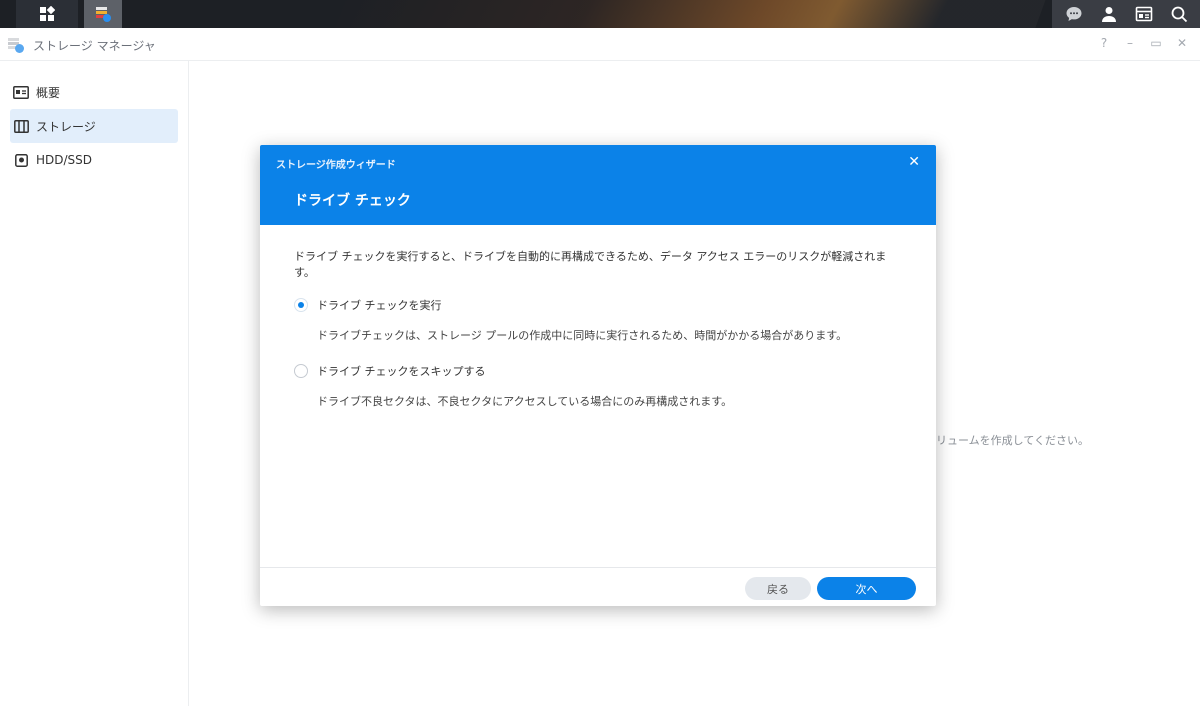 The image size is (1200, 706). Describe the element at coordinates (1104, 43) in the screenshot. I see `help-icon: ?` at that location.